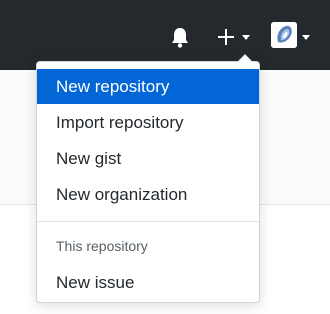 This screenshot has height=314, width=330. What do you see at coordinates (148, 122) in the screenshot?
I see `import-repository-item: Import repository` at bounding box center [148, 122].